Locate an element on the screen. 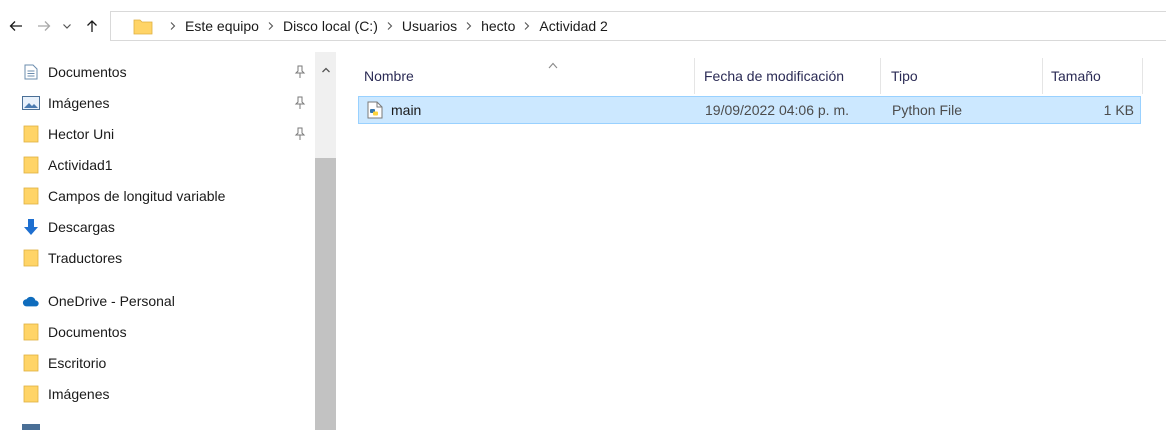 The width and height of the screenshot is (1166, 430). file-size-cell: 1 KB is located at coordinates (1118, 110).